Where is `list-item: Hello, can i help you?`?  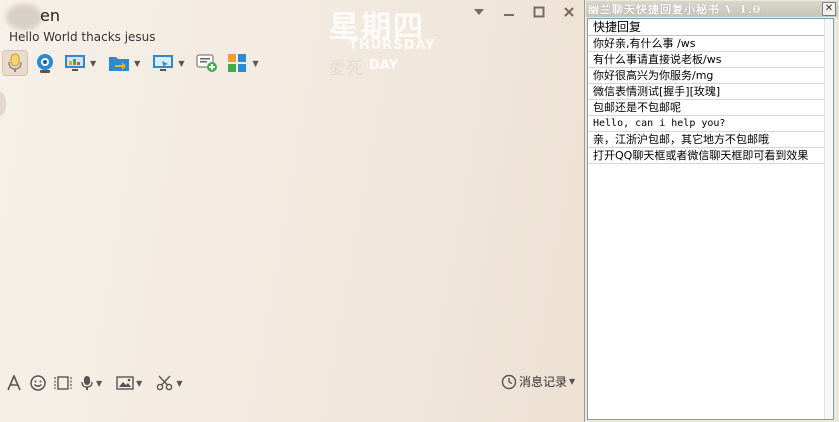
list-item: Hello, can i help you? is located at coordinates (710, 124).